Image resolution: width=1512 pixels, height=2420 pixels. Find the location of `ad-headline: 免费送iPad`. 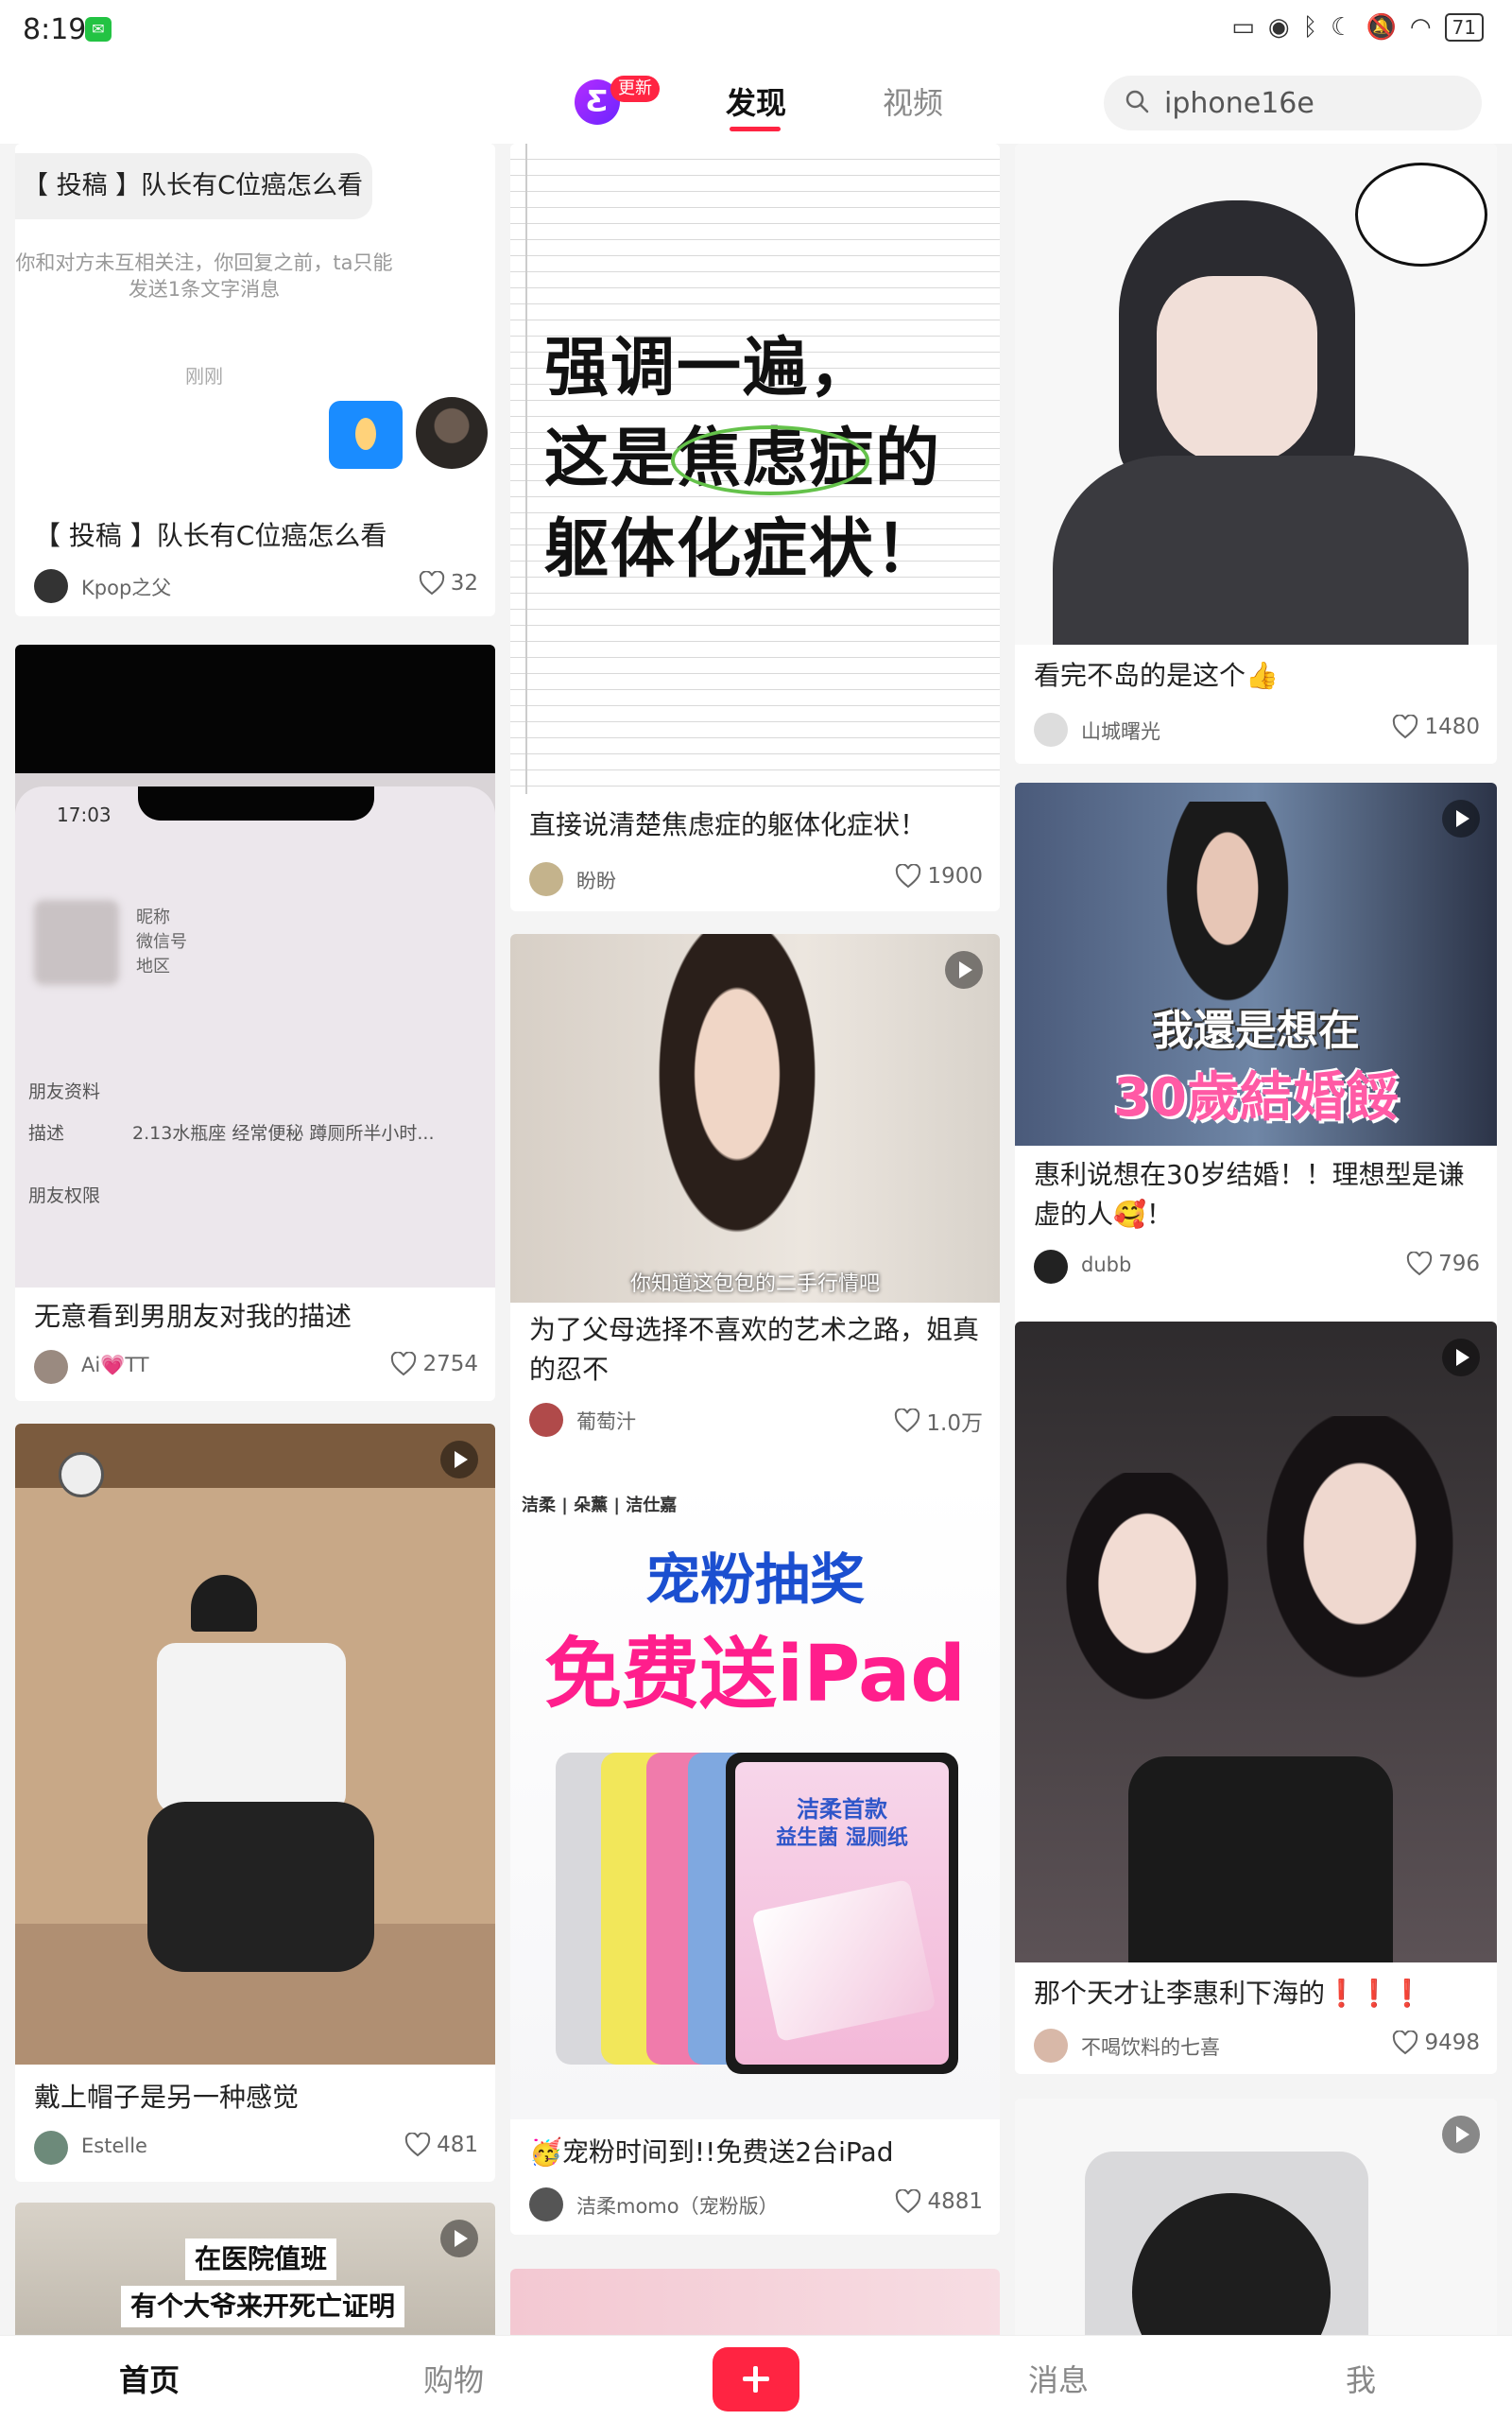

ad-headline: 免费送iPad is located at coordinates (755, 1675).